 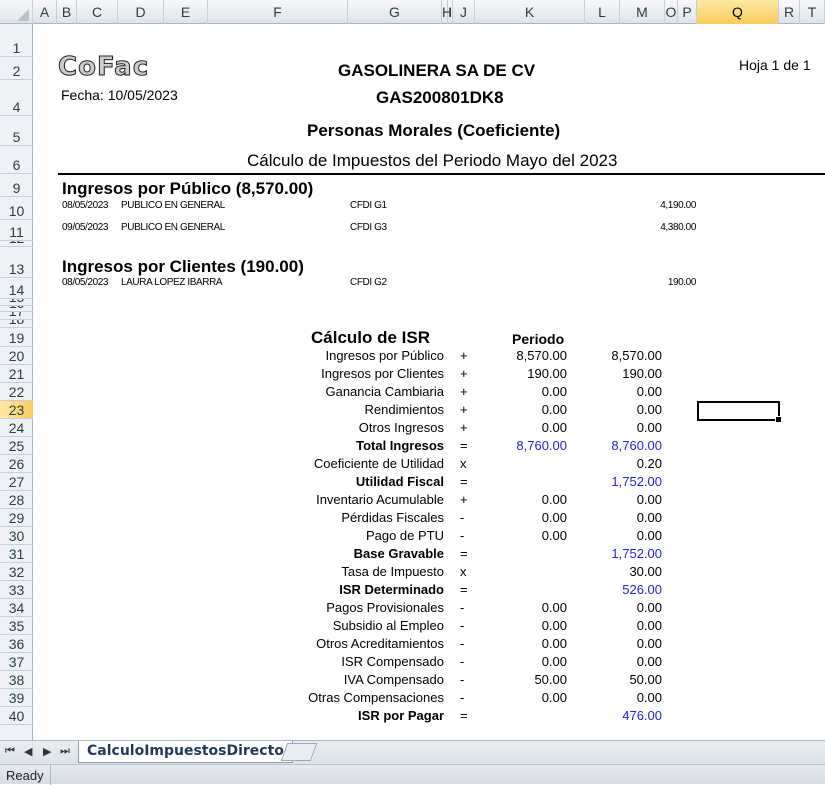 I want to click on row-header-33: 33, so click(x=16, y=590).